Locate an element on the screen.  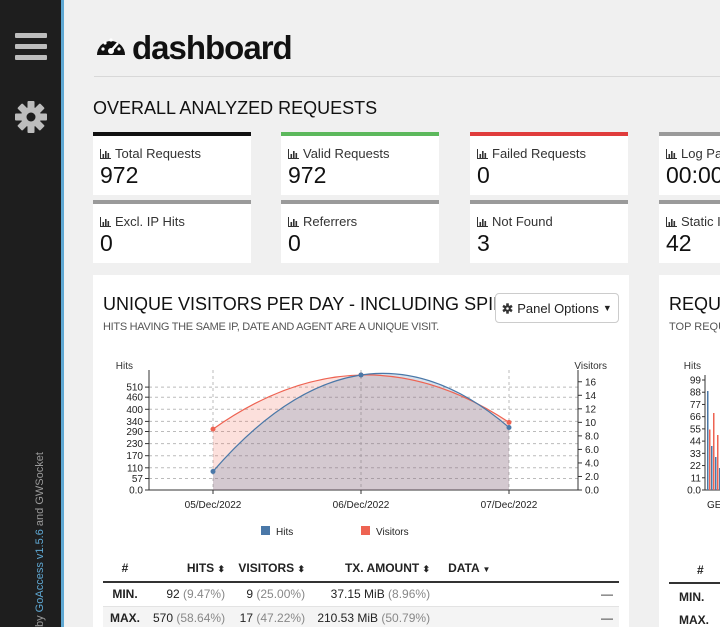
menu-icon is located at coordinates (31, 47).